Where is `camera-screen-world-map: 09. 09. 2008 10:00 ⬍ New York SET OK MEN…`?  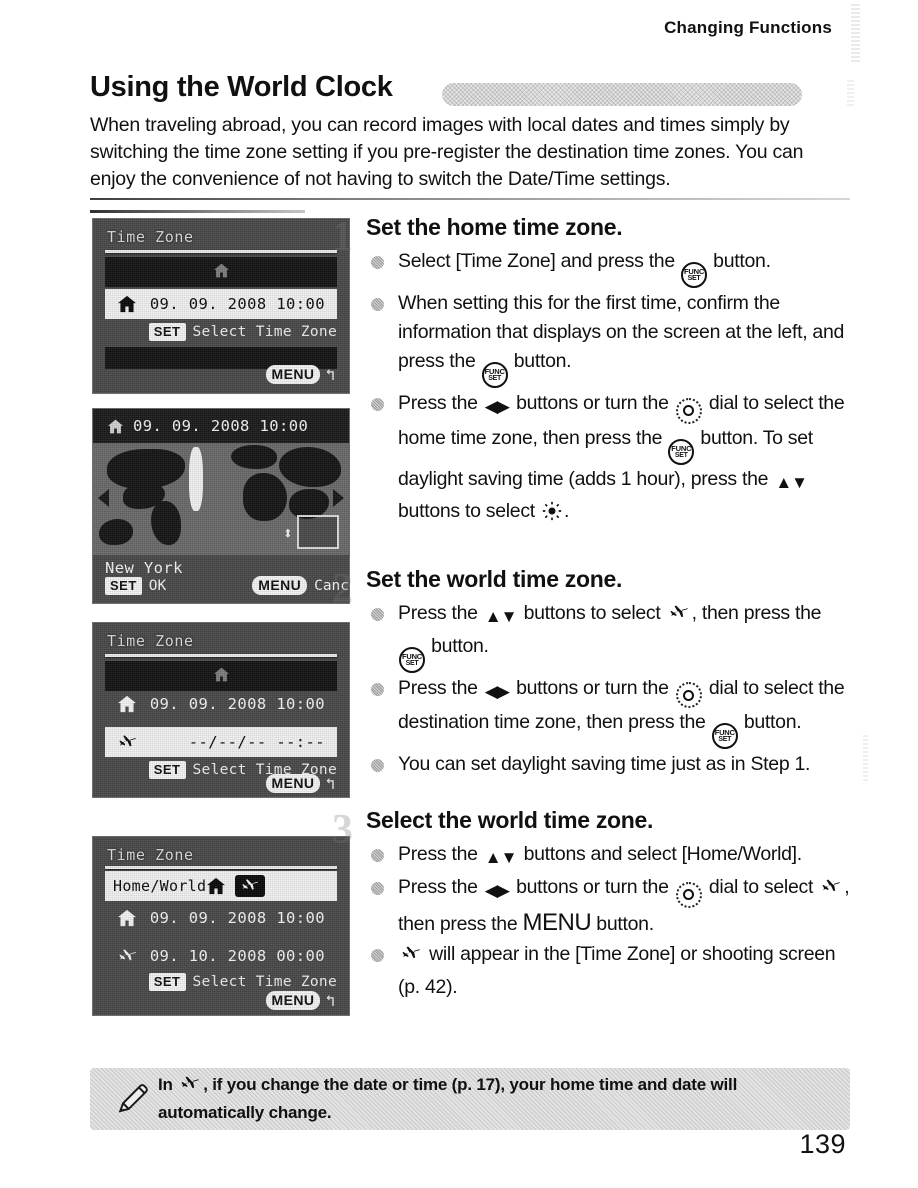 camera-screen-world-map: 09. 09. 2008 10:00 ⬍ New York SET OK MEN… is located at coordinates (221, 506).